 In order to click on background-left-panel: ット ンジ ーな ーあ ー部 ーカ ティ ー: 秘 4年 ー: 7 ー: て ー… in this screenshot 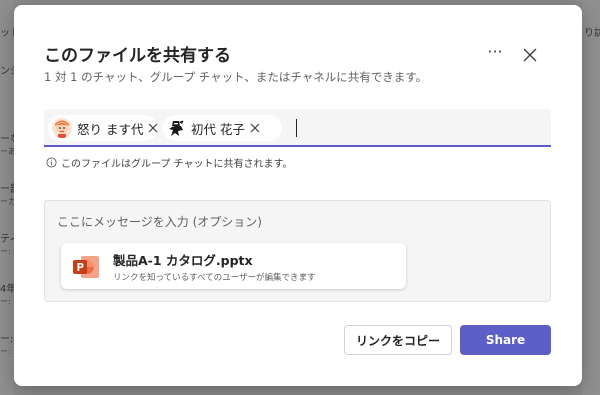, I will do `click(13, 197)`.